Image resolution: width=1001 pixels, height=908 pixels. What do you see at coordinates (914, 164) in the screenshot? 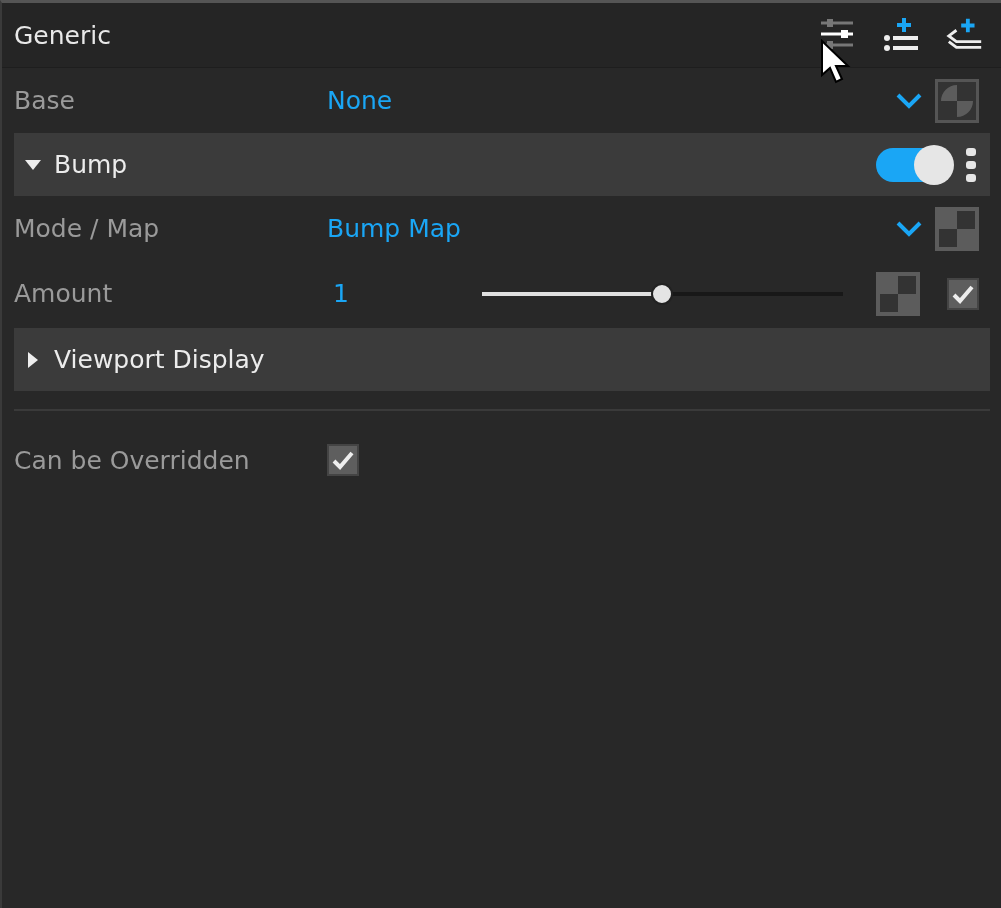
I see `toggle-switch` at bounding box center [914, 164].